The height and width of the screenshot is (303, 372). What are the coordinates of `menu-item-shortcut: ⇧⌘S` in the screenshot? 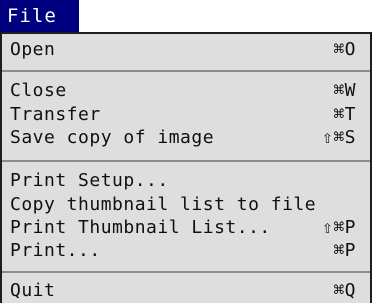 It's located at (338, 137).